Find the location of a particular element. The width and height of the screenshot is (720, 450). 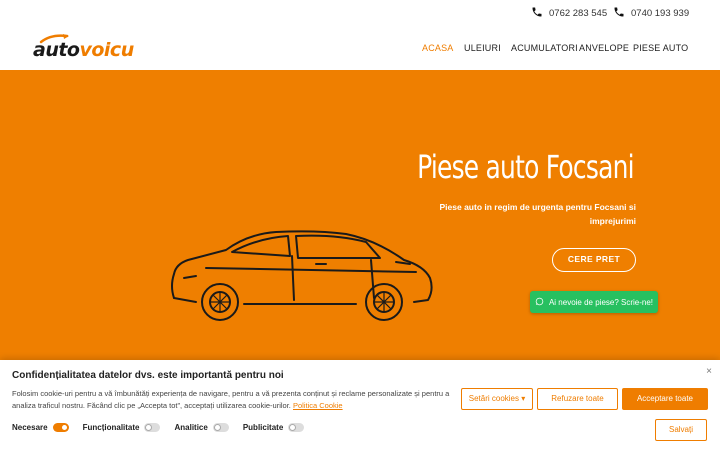

toggle-analitice: Analitice is located at coordinates (201, 427).